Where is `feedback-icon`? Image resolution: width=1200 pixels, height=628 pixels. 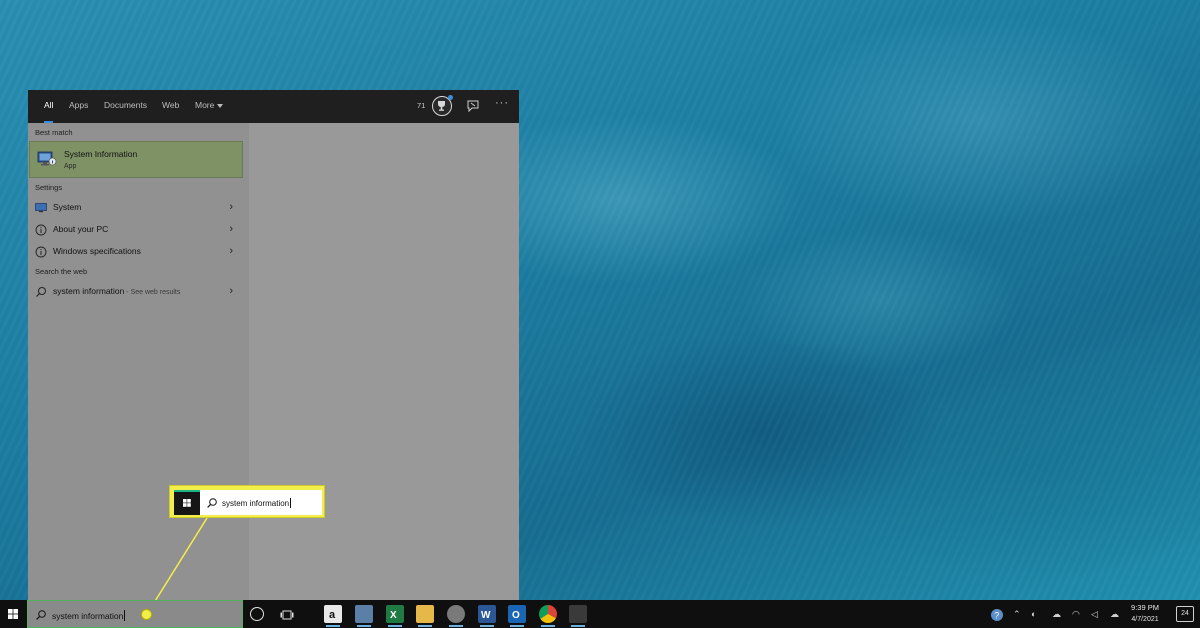
feedback-icon is located at coordinates (473, 106).